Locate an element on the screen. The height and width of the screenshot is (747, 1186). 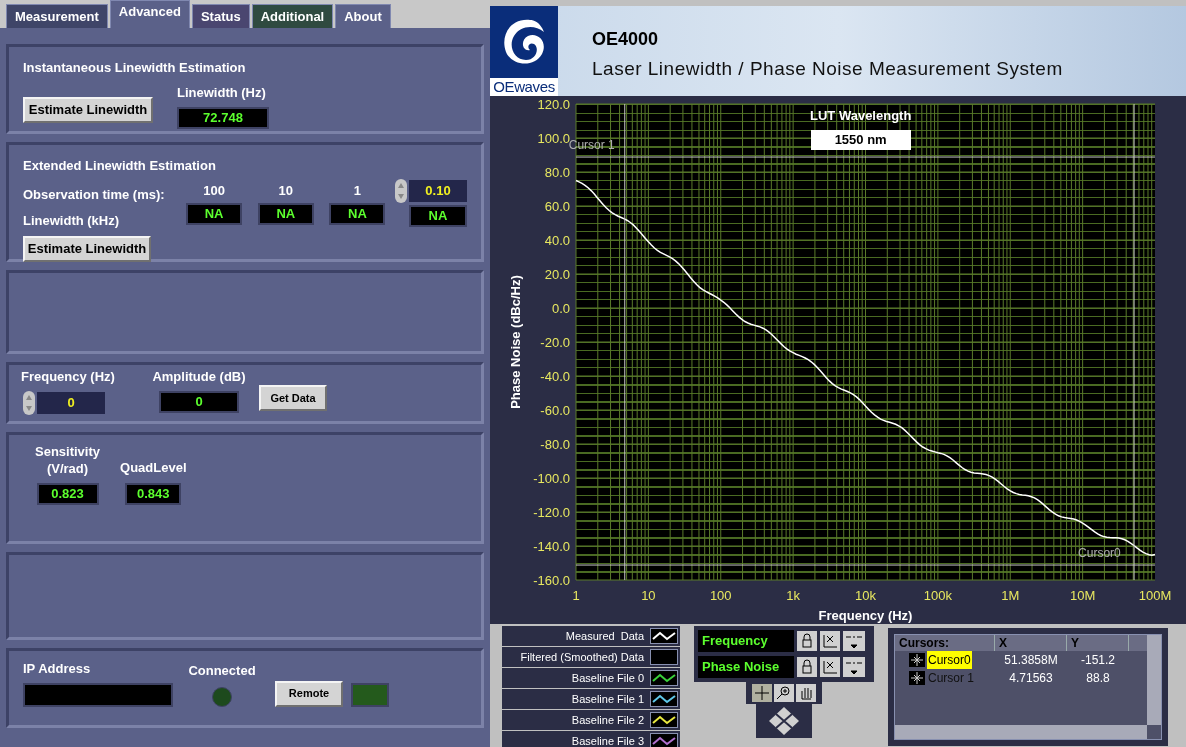
column-header: X is located at coordinates (1031, 643).